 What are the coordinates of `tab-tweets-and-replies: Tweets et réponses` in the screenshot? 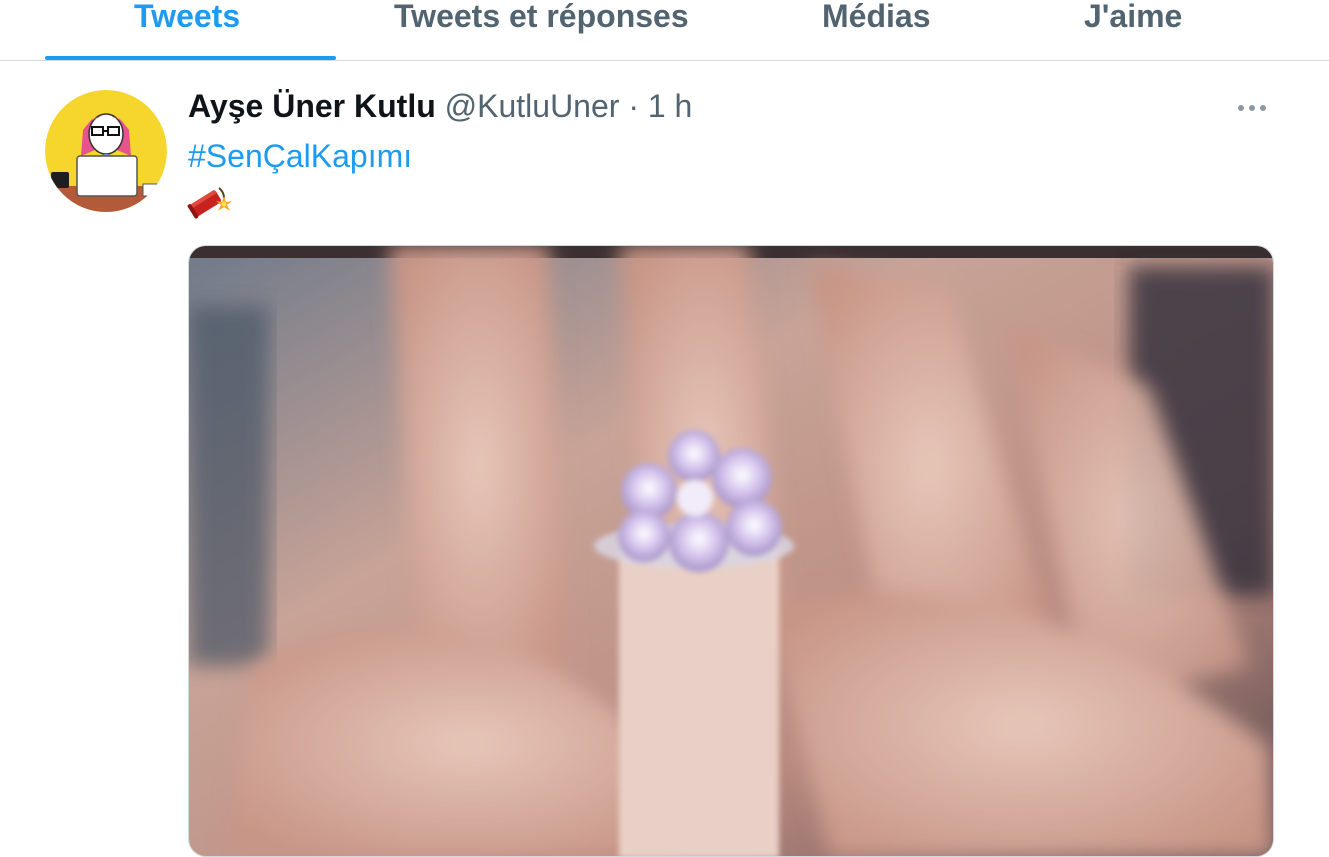 It's located at (541, 26).